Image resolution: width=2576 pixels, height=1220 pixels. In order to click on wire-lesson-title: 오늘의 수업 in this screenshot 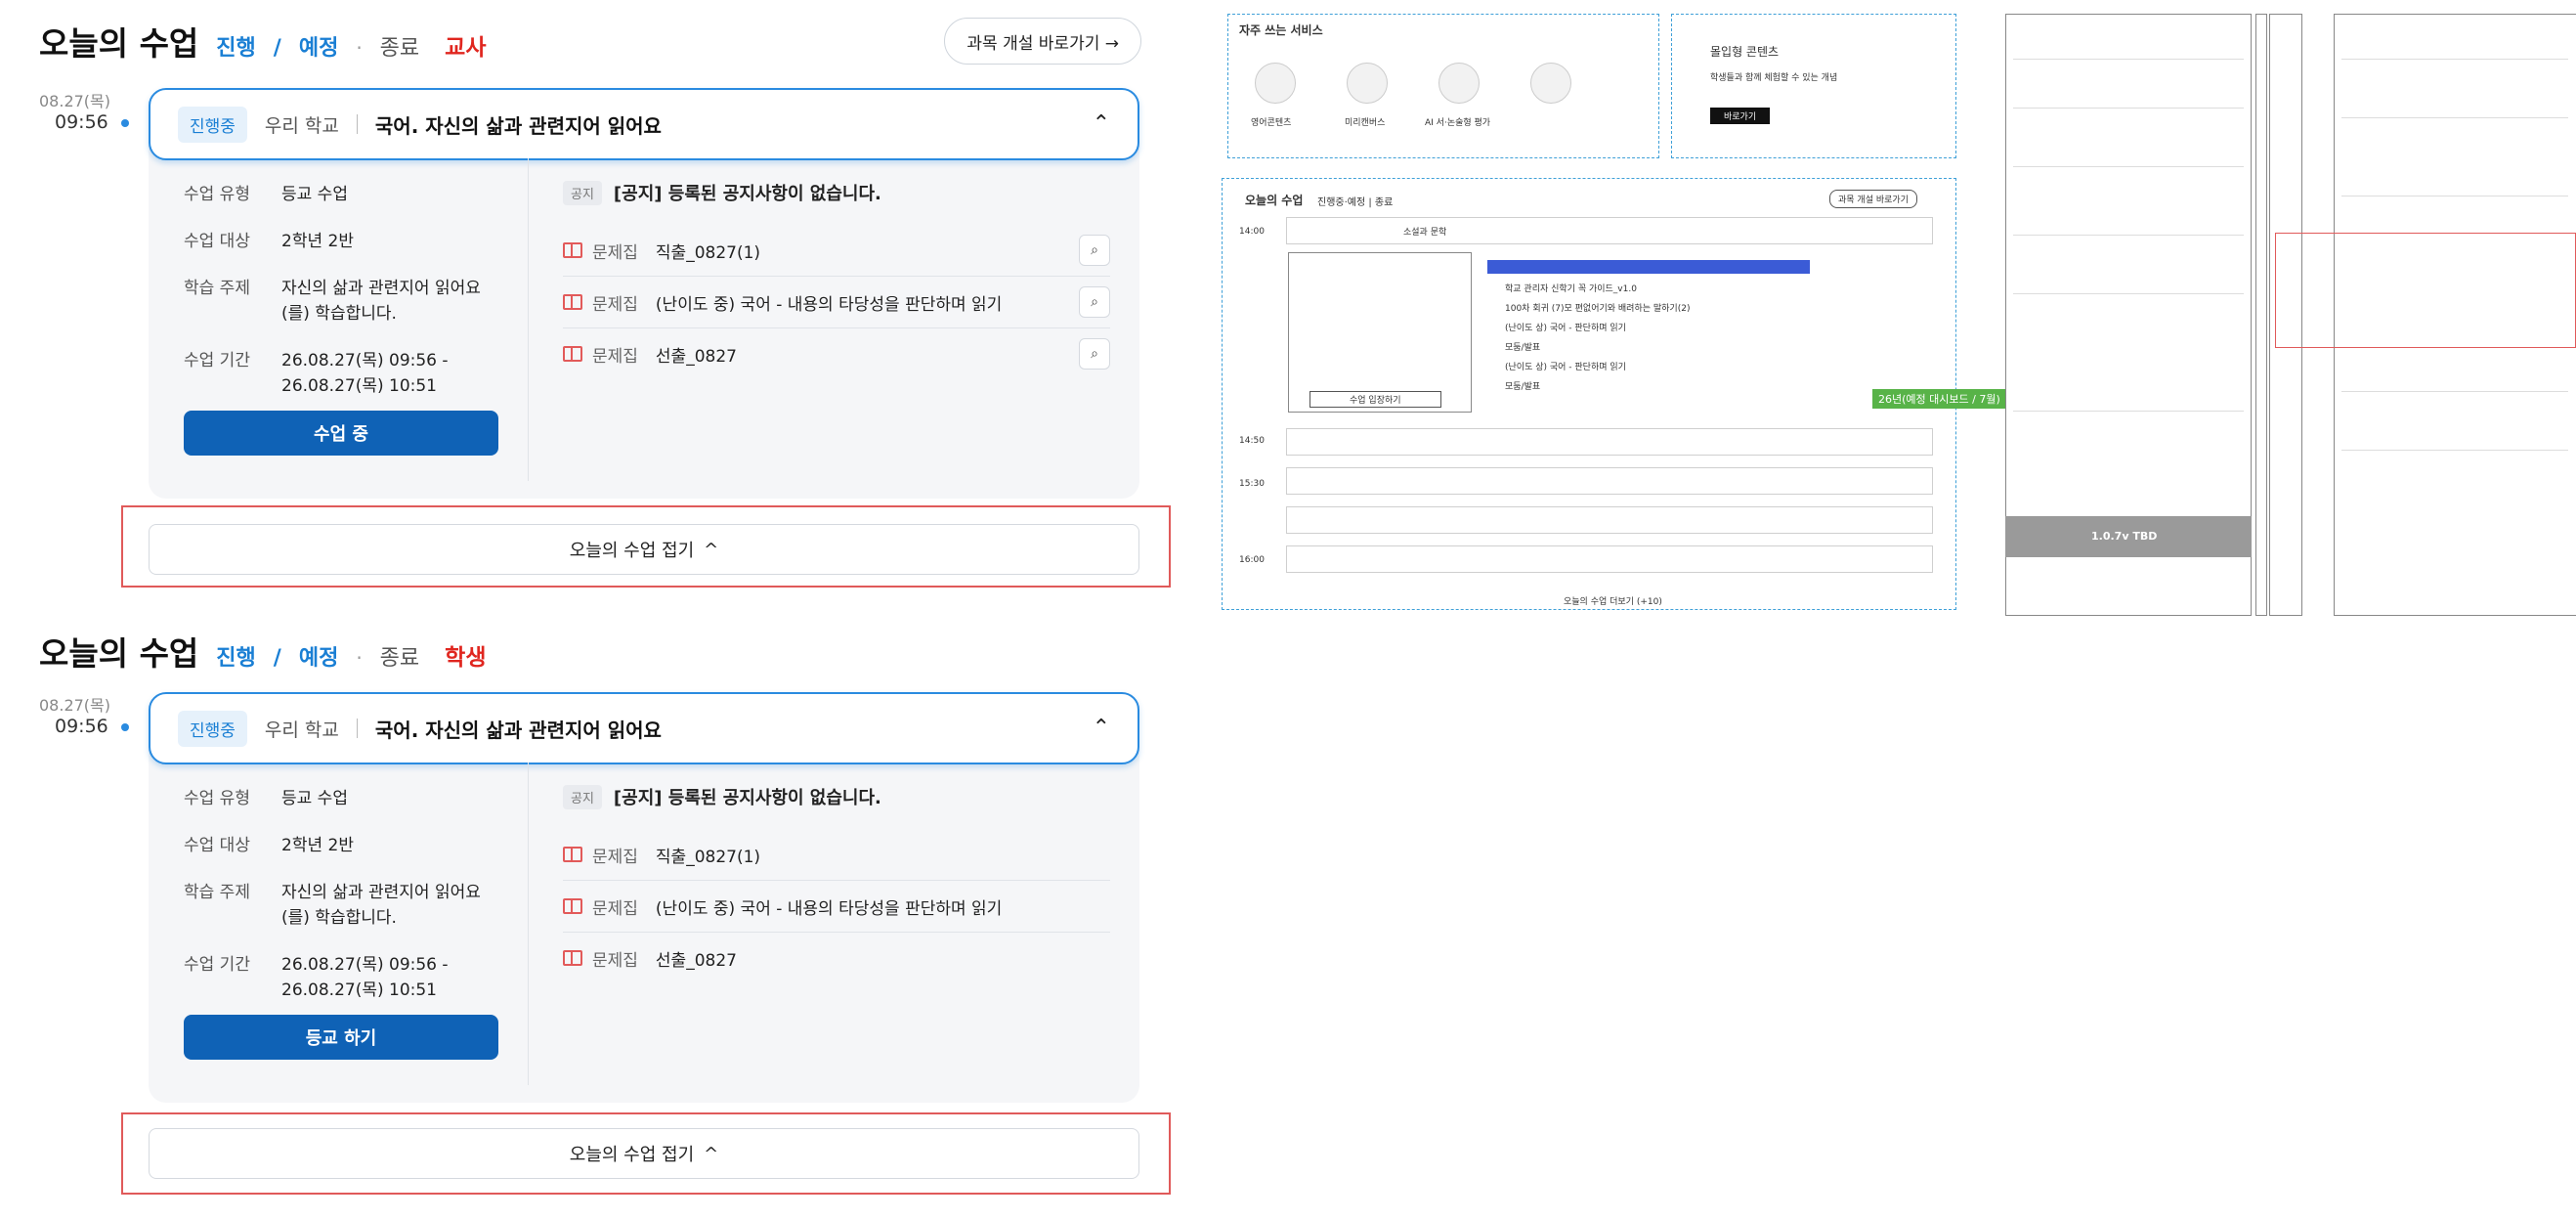, I will do `click(1274, 200)`.